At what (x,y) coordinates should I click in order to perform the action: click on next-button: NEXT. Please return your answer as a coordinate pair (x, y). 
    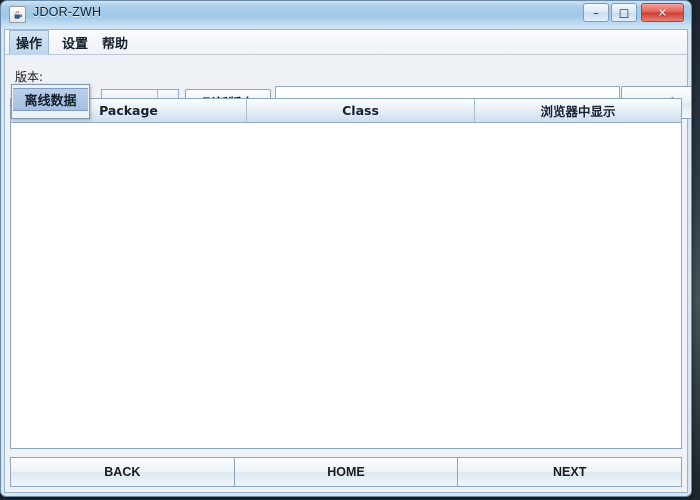
    Looking at the image, I should click on (570, 472).